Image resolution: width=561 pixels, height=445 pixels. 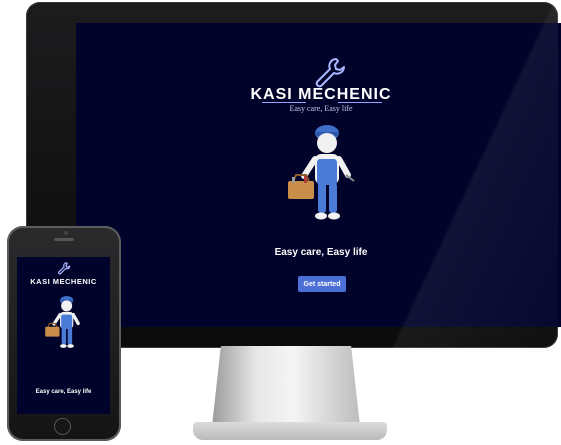 What do you see at coordinates (321, 108) in the screenshot?
I see `brand-tagline: Easy care, Easy life` at bounding box center [321, 108].